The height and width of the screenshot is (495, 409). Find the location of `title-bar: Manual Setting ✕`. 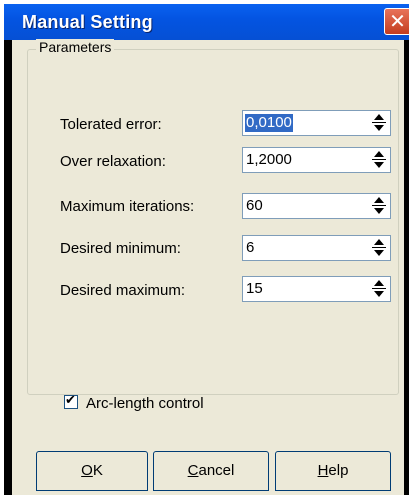

title-bar: Manual Setting ✕ is located at coordinates (206, 22).